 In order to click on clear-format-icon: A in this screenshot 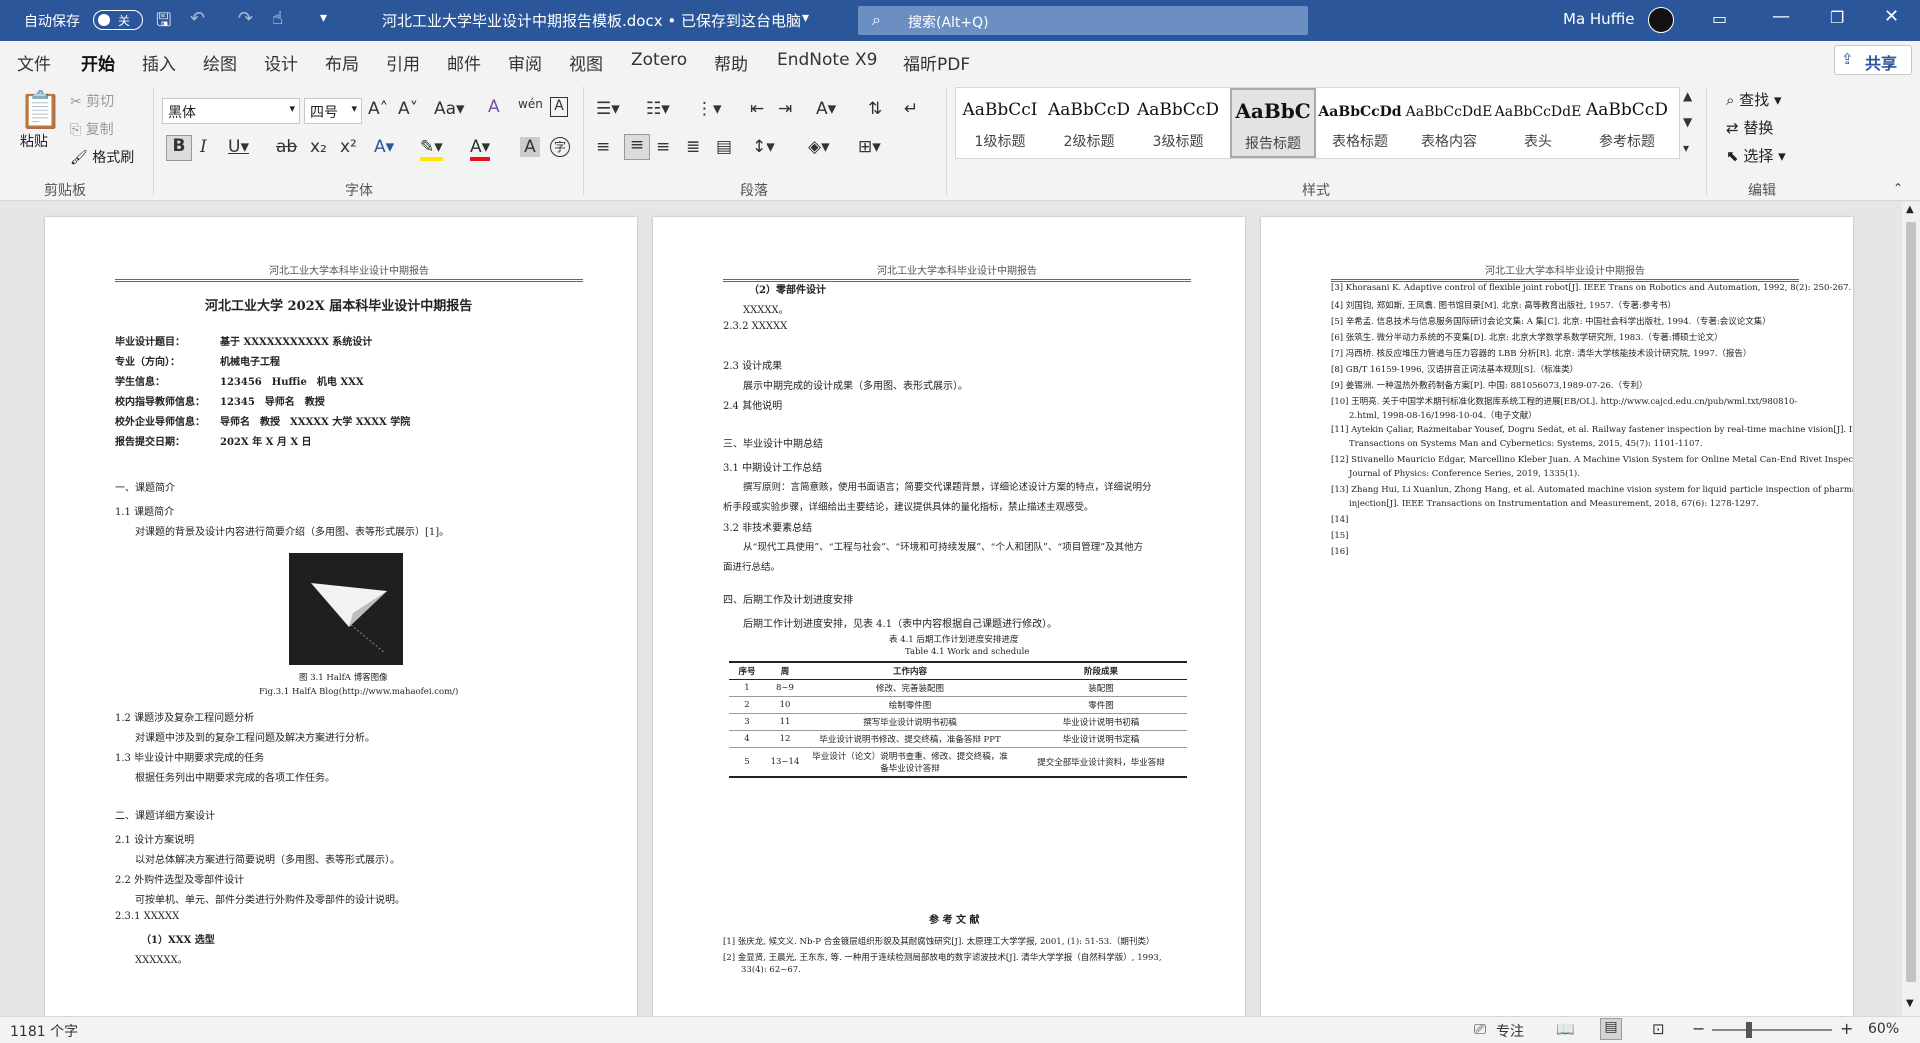, I will do `click(494, 107)`.